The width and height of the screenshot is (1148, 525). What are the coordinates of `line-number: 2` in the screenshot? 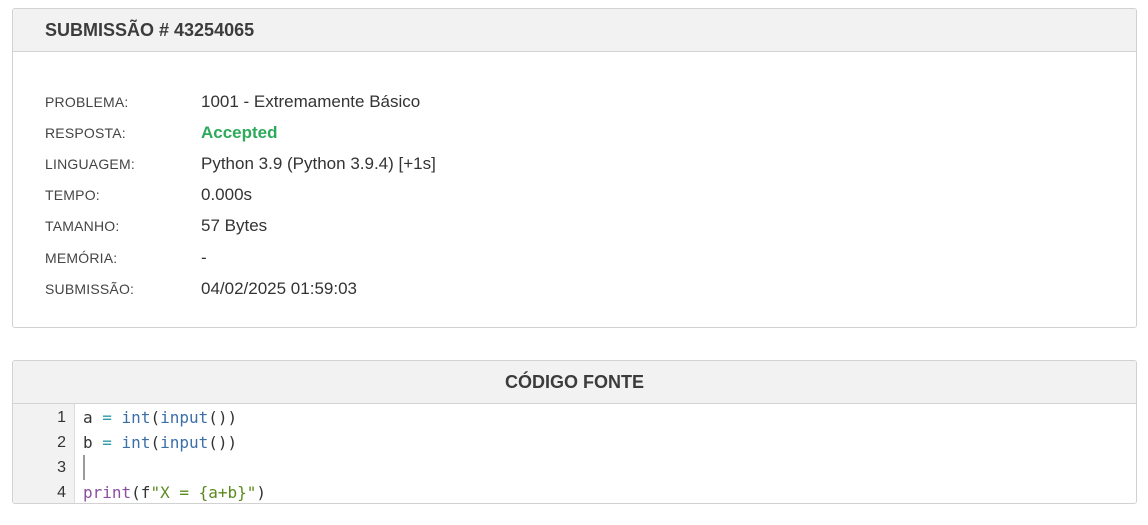 It's located at (61, 442).